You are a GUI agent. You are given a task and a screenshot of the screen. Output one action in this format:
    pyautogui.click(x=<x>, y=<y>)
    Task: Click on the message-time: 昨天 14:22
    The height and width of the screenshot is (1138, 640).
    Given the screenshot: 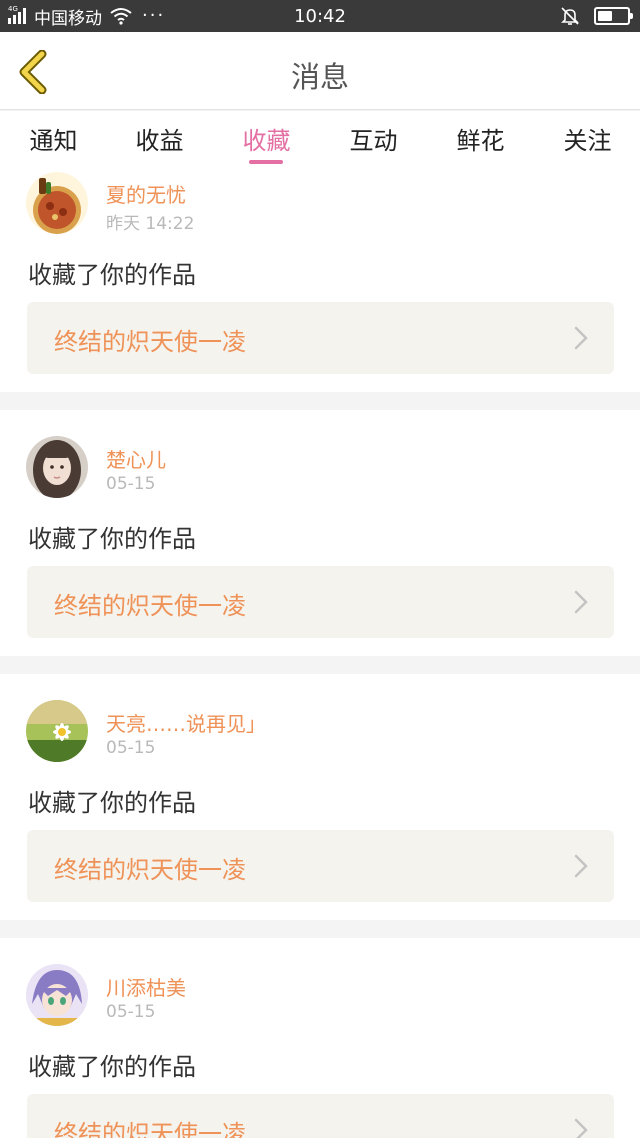 What is the action you would take?
    pyautogui.click(x=150, y=224)
    